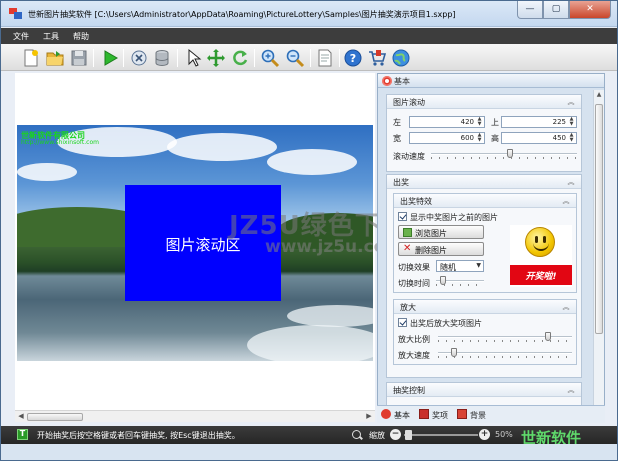 This screenshot has width=618, height=461. I want to click on canvas-horizontal-scrollbar: ◀ ▶, so click(195, 416).